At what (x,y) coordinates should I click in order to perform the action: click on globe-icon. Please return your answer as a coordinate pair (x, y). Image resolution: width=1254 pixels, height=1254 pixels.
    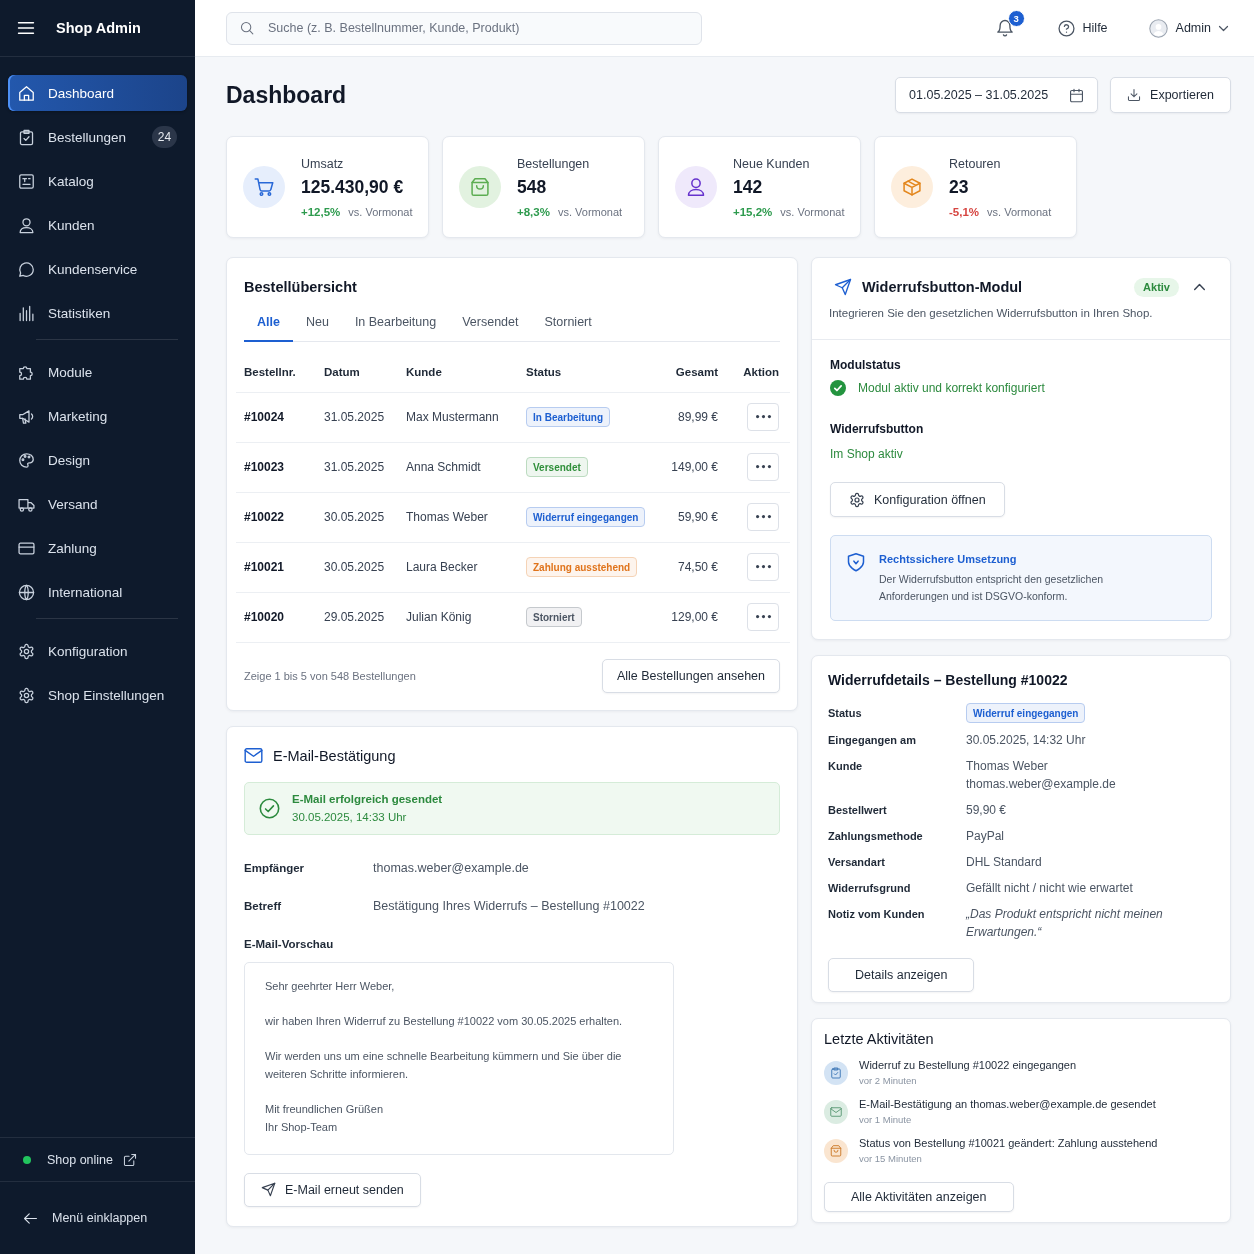
    Looking at the image, I should click on (26, 592).